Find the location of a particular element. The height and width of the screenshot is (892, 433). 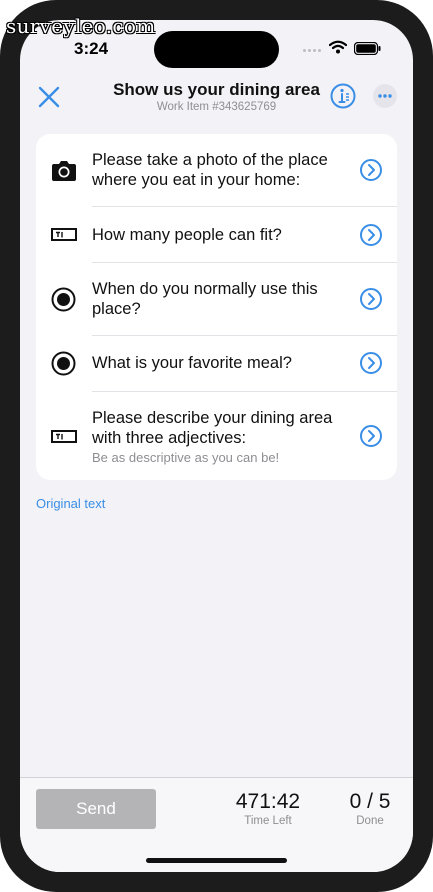

battery-icon is located at coordinates (367, 48).